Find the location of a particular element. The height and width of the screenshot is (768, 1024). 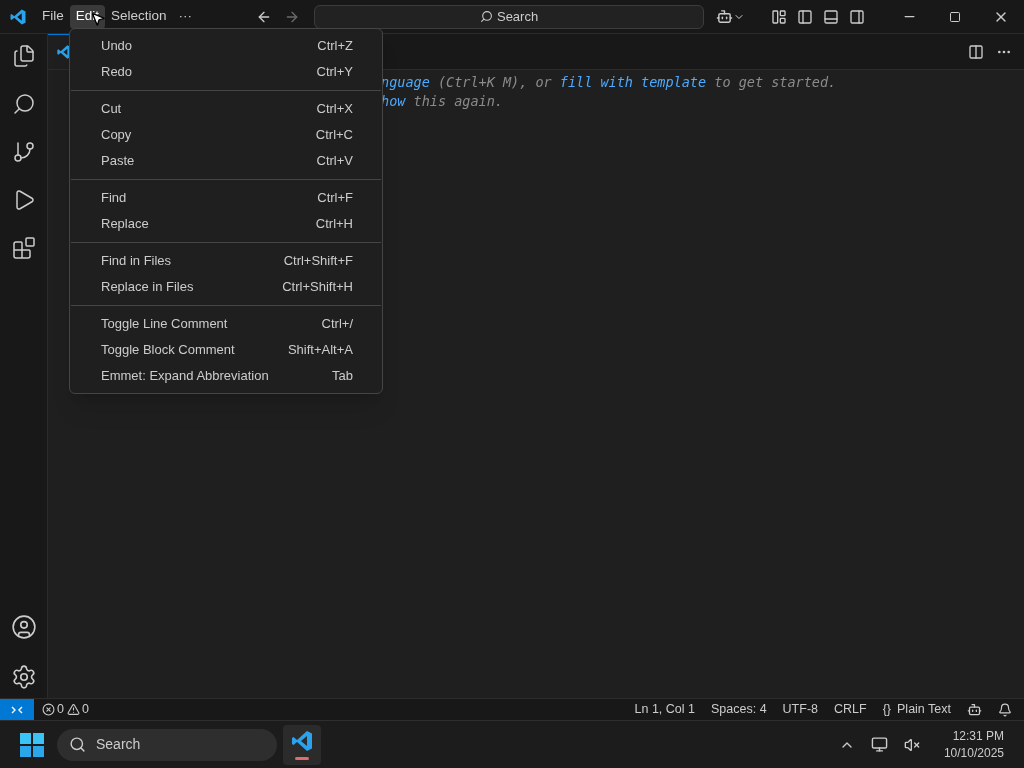

error-icon is located at coordinates (48, 709).